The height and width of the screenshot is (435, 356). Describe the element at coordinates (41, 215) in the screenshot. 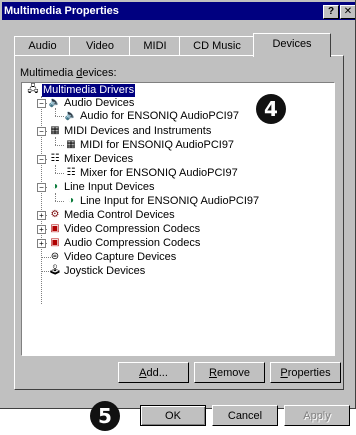

I see `expand-media-control: +` at that location.